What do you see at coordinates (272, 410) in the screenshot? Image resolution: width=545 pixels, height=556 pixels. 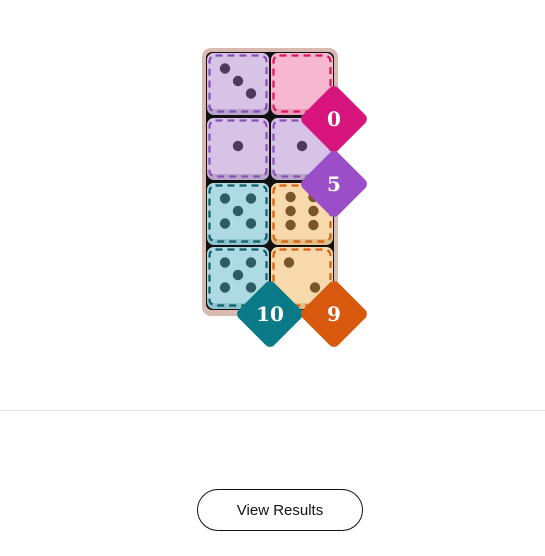 I see `section-divider` at bounding box center [272, 410].